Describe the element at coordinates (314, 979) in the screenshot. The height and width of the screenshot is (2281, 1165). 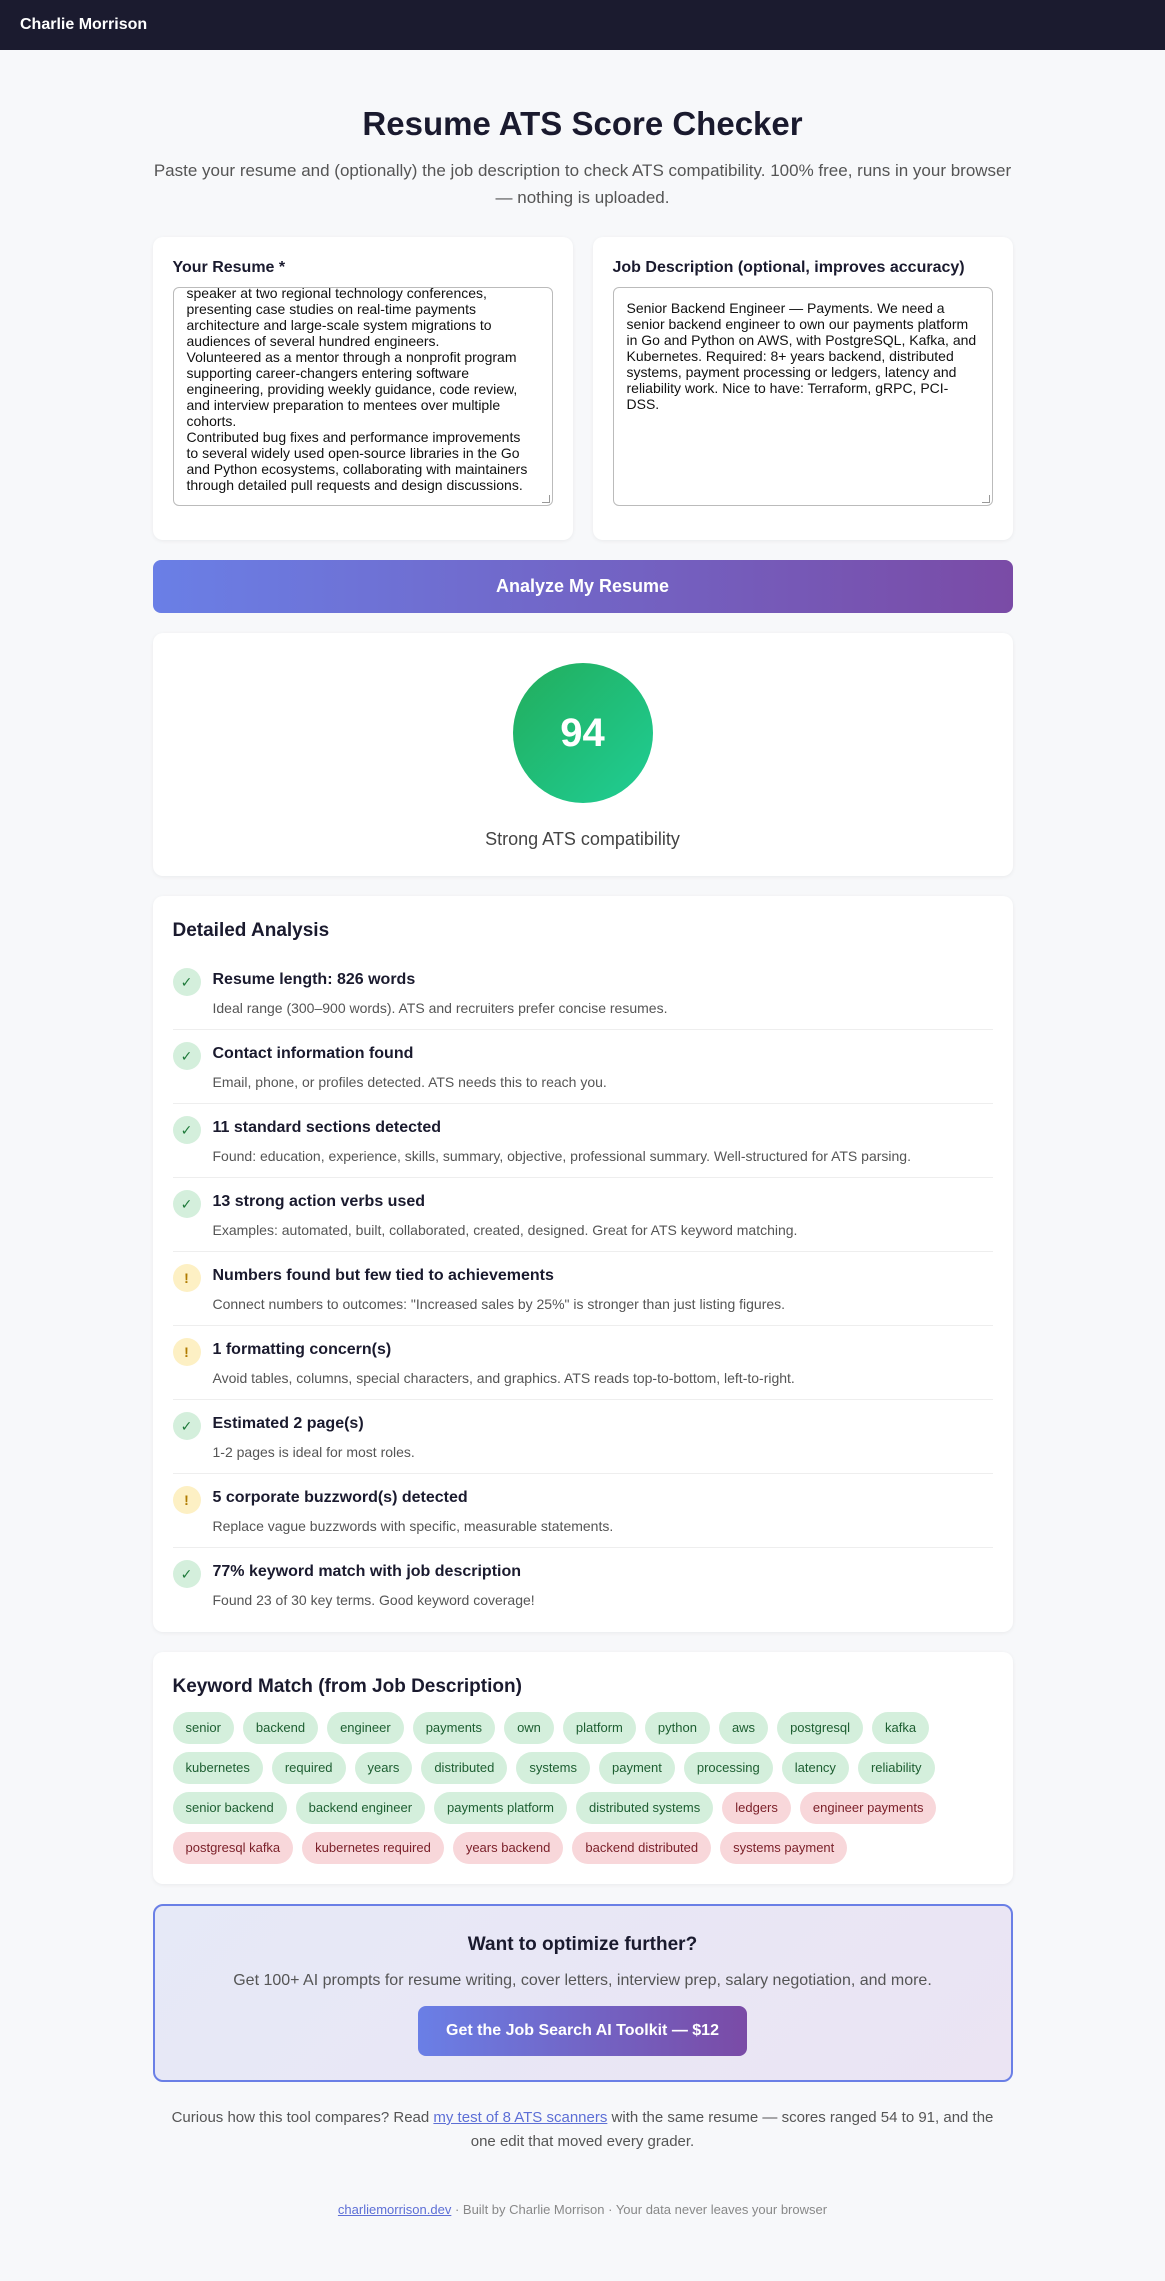
I see `analysis-item-title: Resume length: 826 words` at that location.